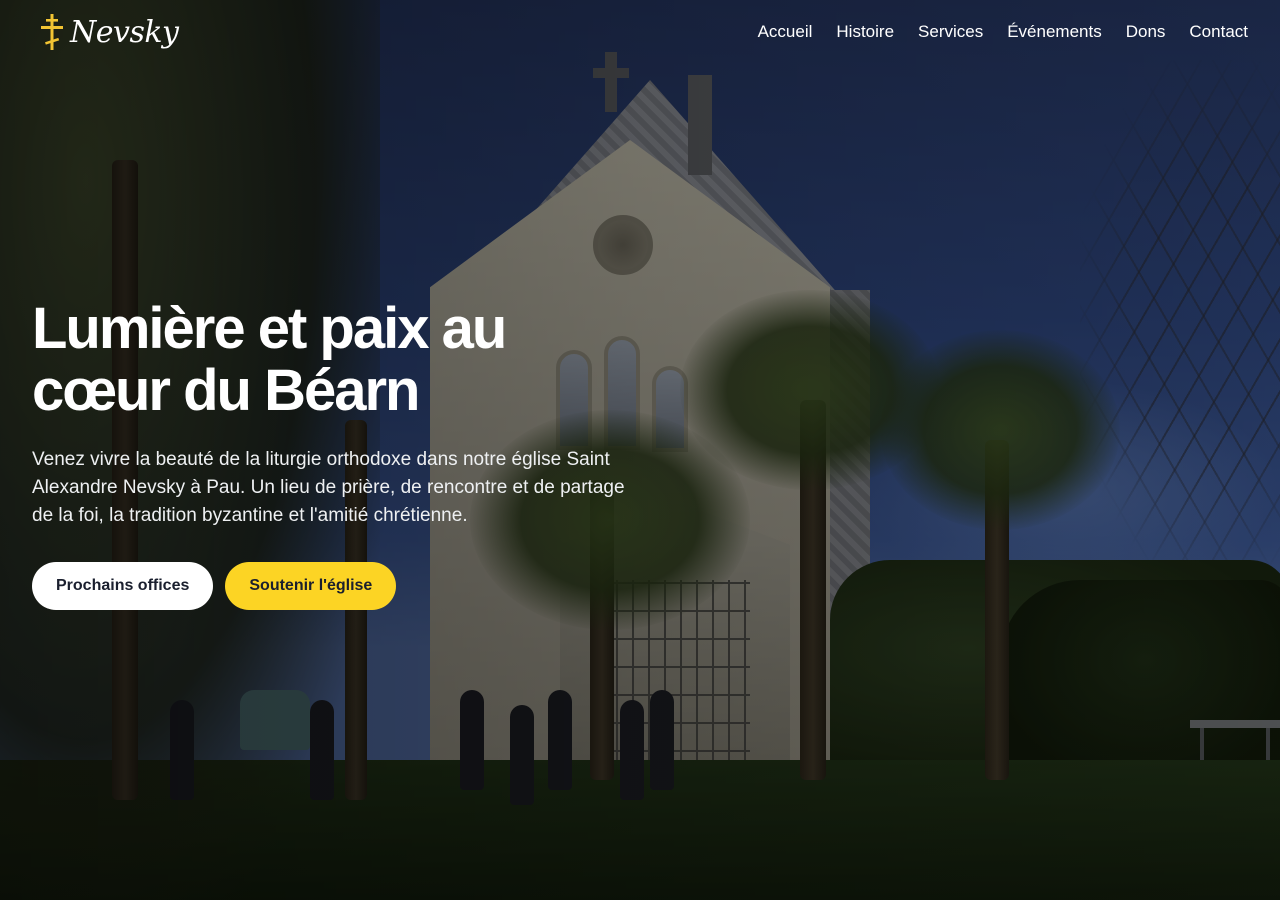  I want to click on hero-actions: Prochains offices Soutenir l'église, so click(342, 586).